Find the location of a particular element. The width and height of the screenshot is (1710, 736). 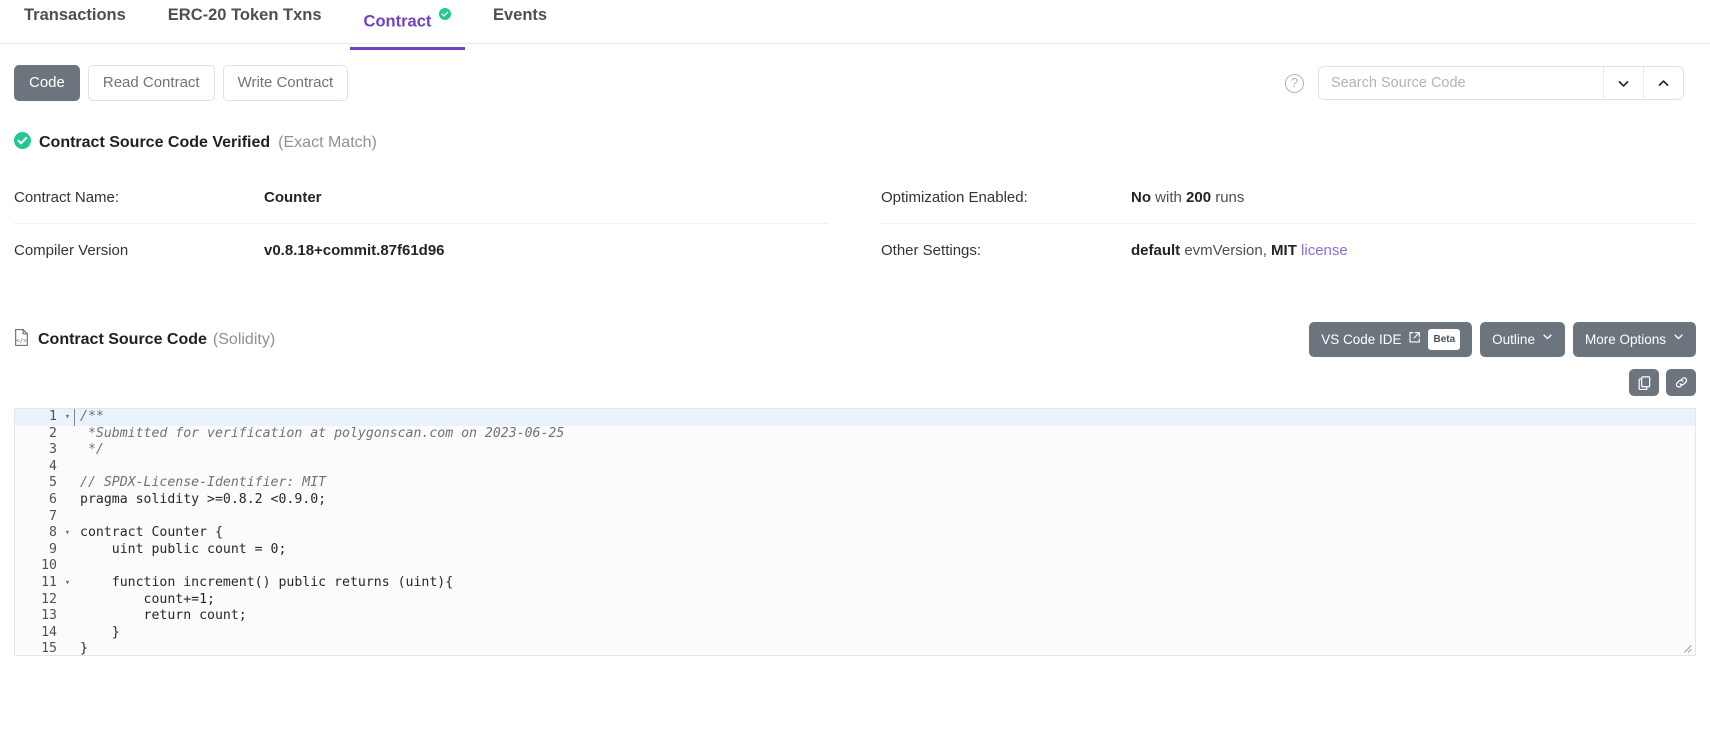

info-row-compiler-version: Compiler Version v0.8.18+commit.87f61d96 is located at coordinates (421, 250).